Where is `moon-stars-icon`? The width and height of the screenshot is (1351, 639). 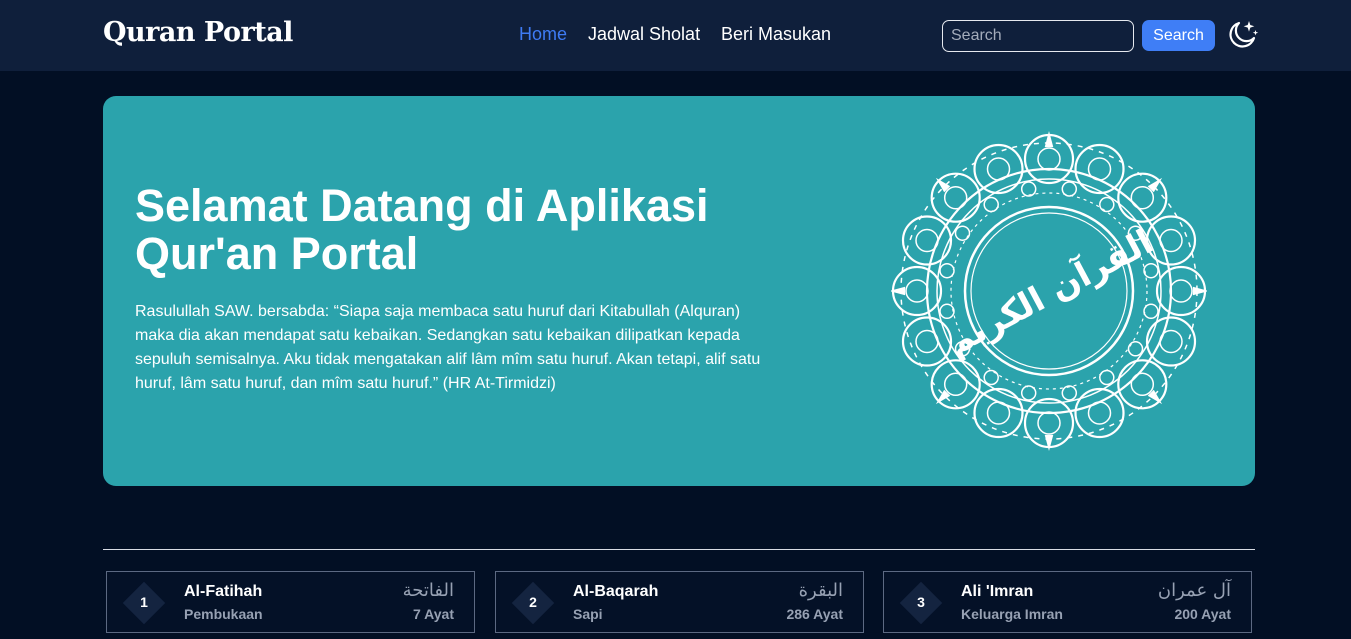
moon-stars-icon is located at coordinates (1242, 35).